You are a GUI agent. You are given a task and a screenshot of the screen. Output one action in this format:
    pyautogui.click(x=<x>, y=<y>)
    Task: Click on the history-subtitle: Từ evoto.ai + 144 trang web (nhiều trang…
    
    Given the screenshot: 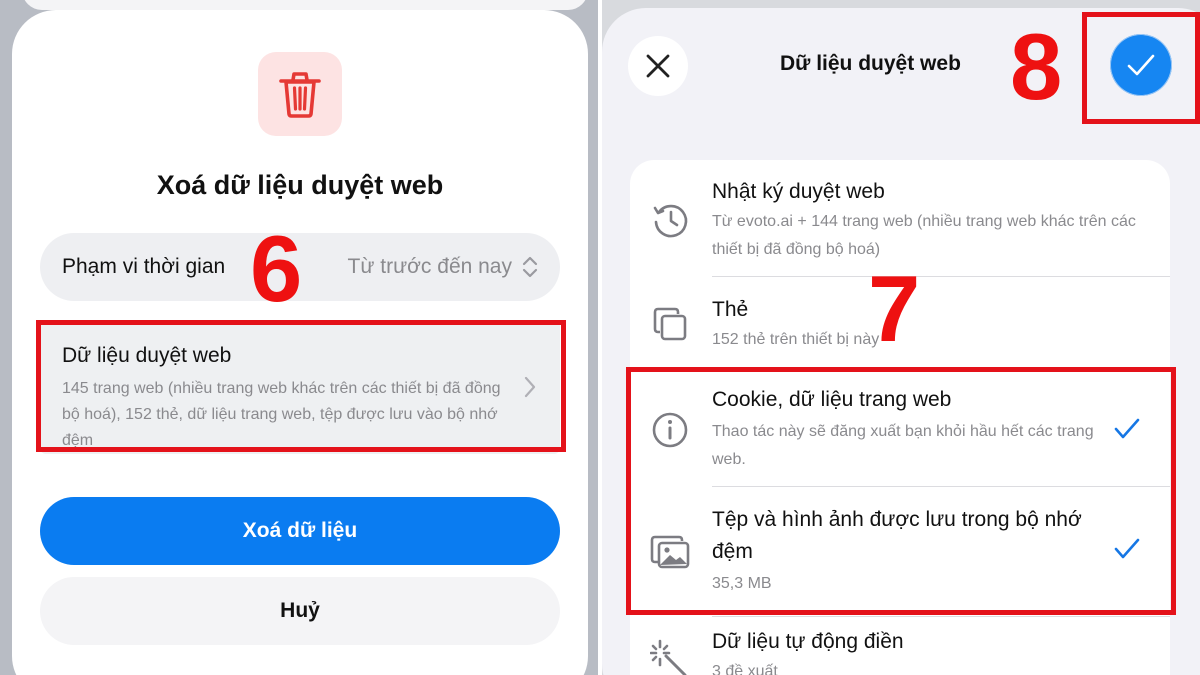 What is the action you would take?
    pyautogui.click(x=924, y=235)
    